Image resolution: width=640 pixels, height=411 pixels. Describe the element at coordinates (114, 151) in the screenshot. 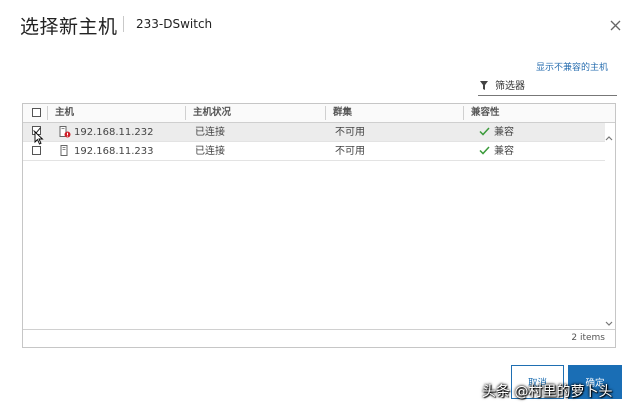

I see `host-name: 192.168.11.233` at that location.